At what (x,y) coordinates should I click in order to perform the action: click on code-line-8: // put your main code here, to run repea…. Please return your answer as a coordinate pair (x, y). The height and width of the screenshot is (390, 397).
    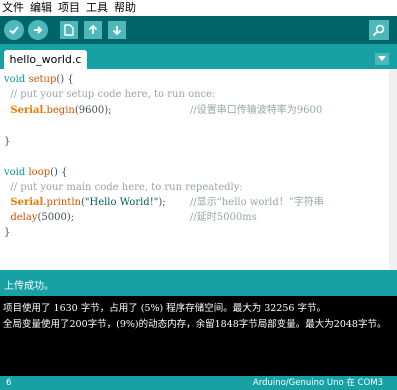
    Looking at the image, I should click on (123, 187).